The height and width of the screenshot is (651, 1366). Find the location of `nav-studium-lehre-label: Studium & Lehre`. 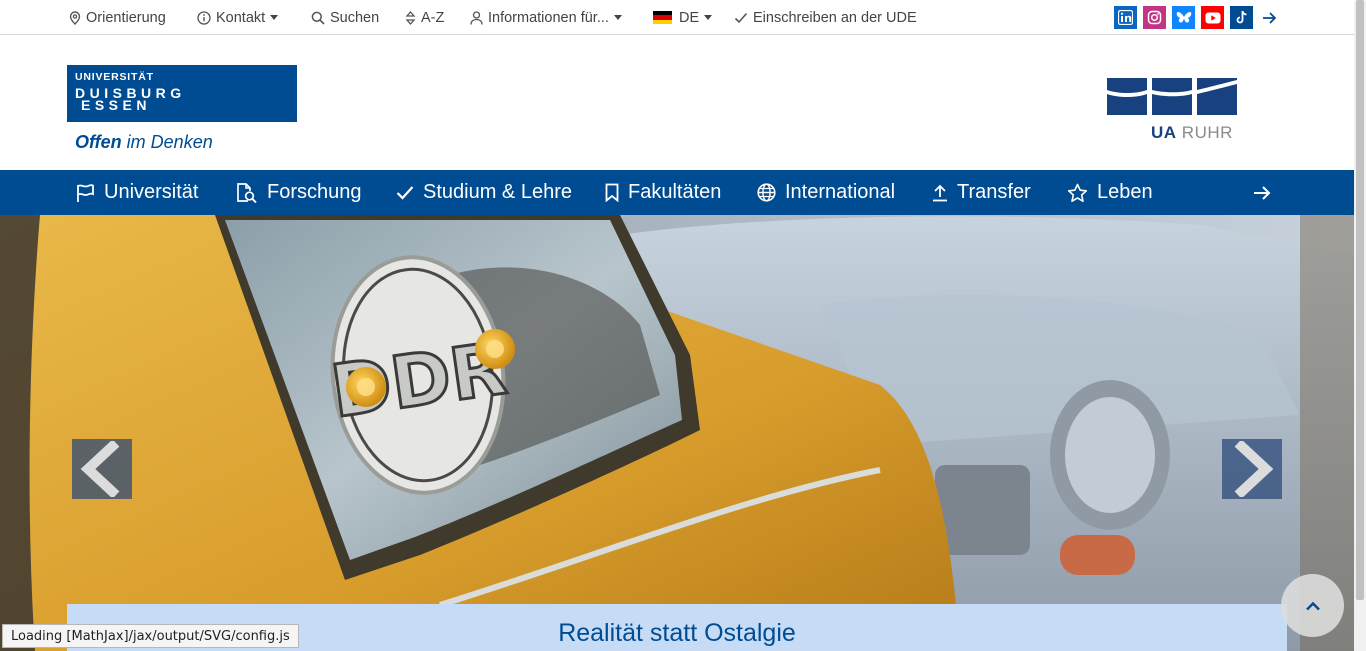

nav-studium-lehre-label: Studium & Lehre is located at coordinates (497, 192).